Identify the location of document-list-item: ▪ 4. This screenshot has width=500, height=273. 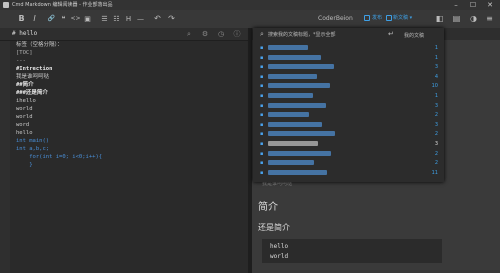
(349, 77).